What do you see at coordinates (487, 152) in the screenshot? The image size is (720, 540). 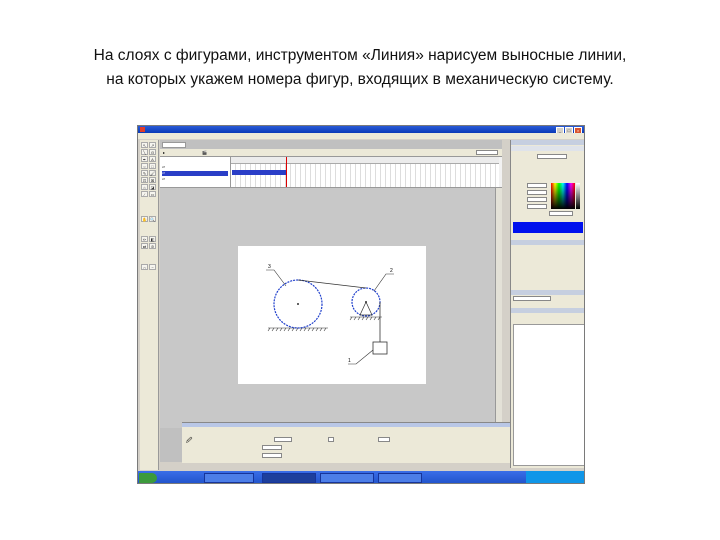 I see `zoom-select` at bounding box center [487, 152].